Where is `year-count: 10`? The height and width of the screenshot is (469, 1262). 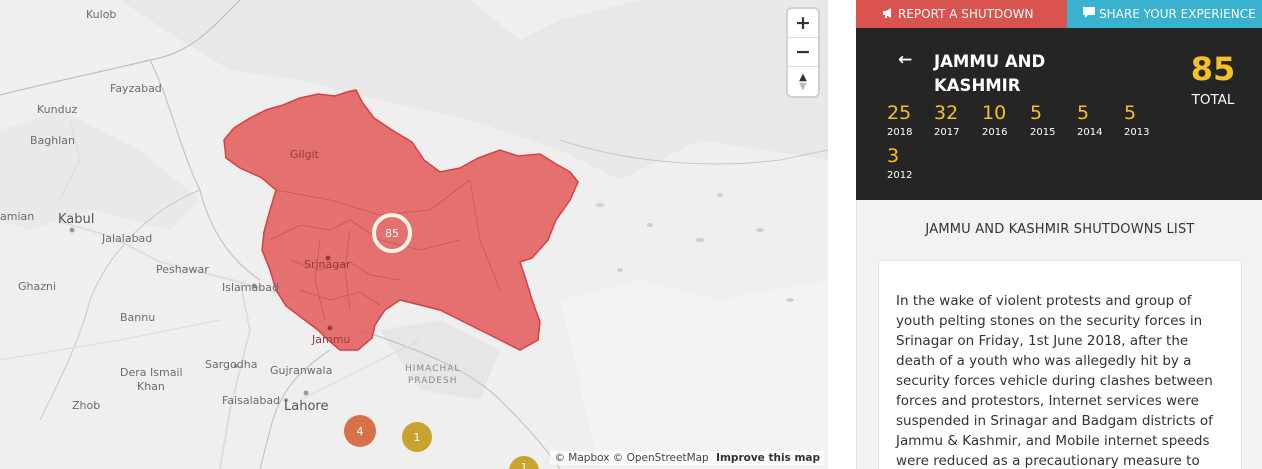
year-count: 10 is located at coordinates (994, 113).